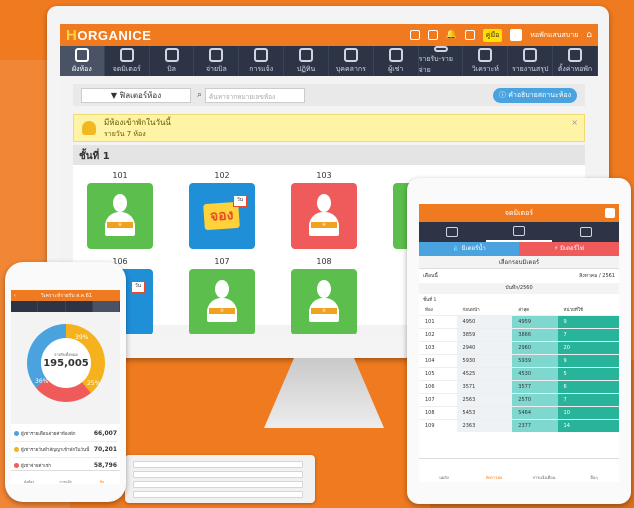 The image size is (634, 508). I want to click on phone-tabs, so click(65, 306).